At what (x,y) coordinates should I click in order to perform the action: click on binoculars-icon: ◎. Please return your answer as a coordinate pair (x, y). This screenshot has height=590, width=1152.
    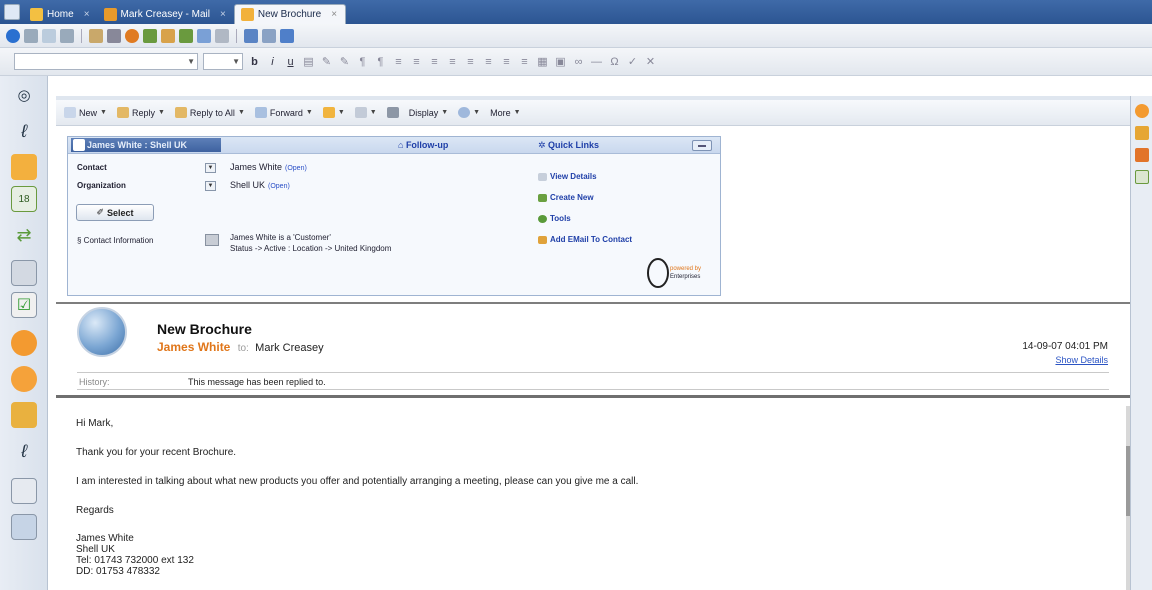
    Looking at the image, I should click on (24, 95).